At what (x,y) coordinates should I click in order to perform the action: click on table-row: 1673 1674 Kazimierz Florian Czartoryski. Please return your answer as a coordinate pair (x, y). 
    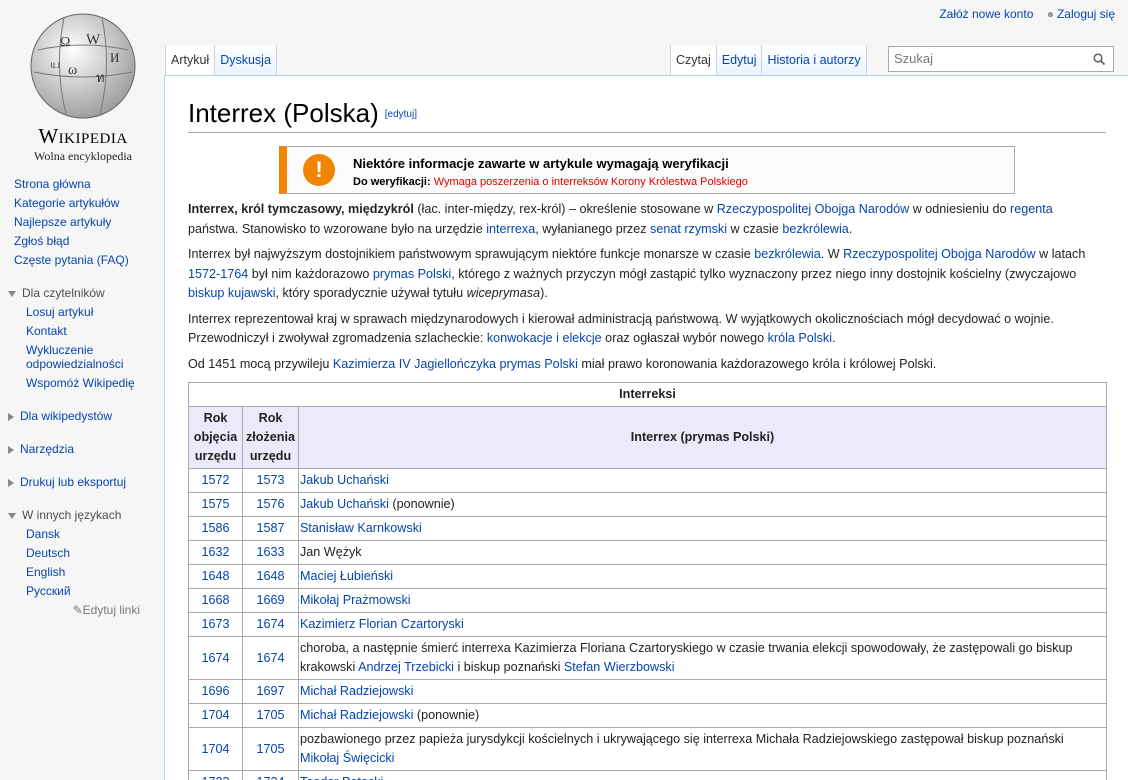
    Looking at the image, I should click on (647, 625).